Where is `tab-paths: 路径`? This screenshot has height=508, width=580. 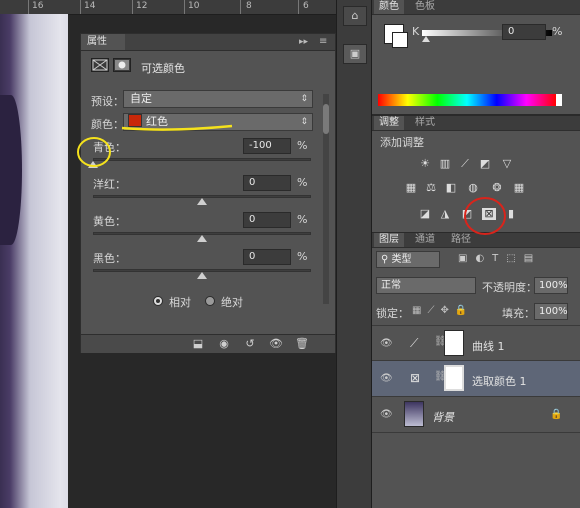 tab-paths: 路径 is located at coordinates (461, 240).